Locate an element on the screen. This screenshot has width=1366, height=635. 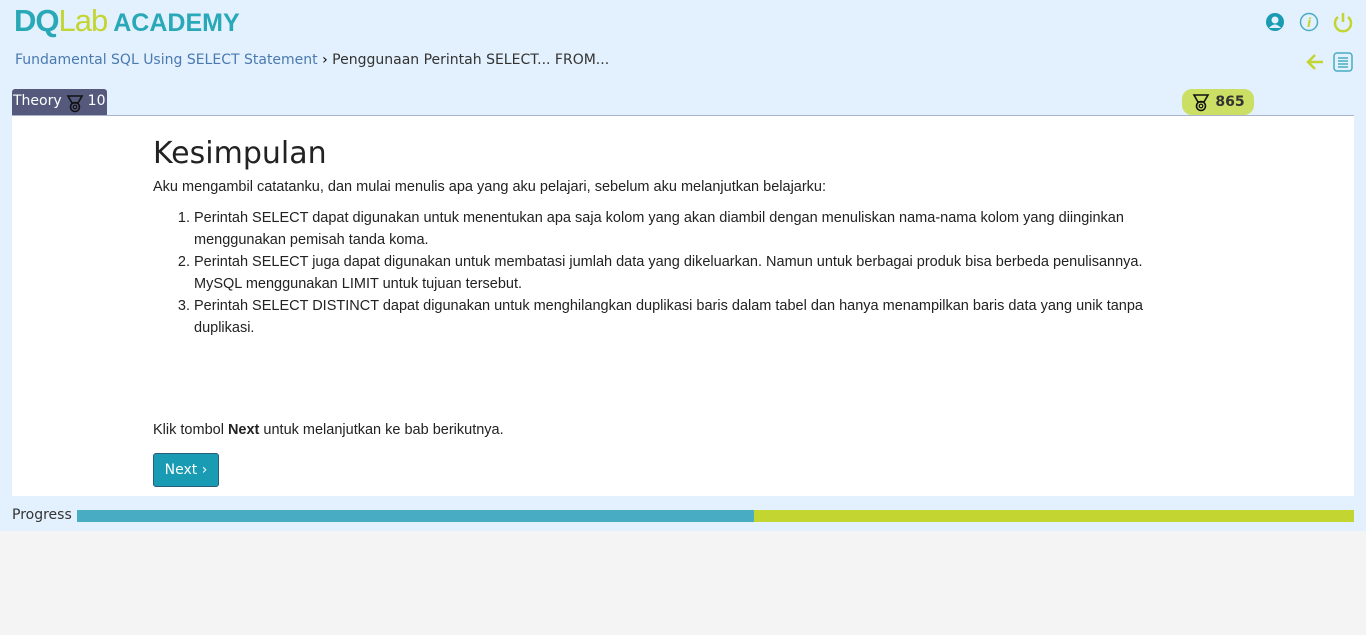
page-title: Kesimpulan is located at coordinates (240, 153).